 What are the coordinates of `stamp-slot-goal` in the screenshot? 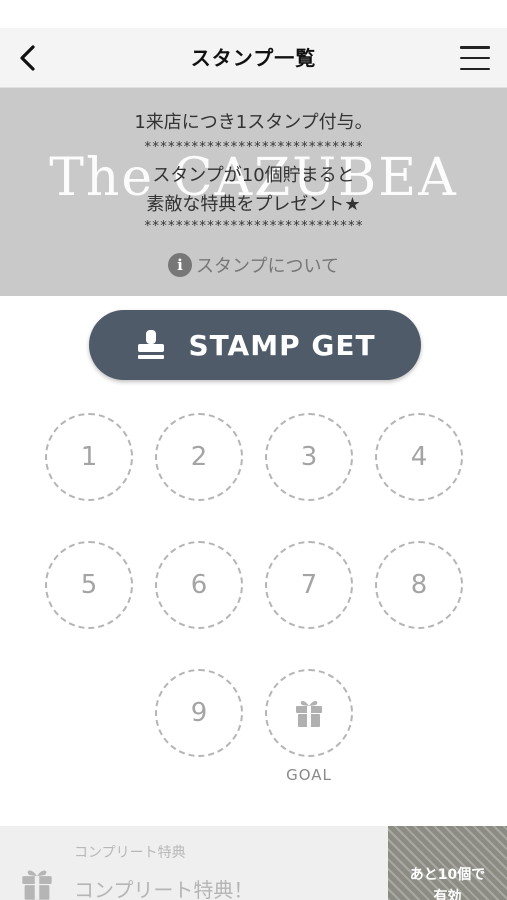 It's located at (309, 713).